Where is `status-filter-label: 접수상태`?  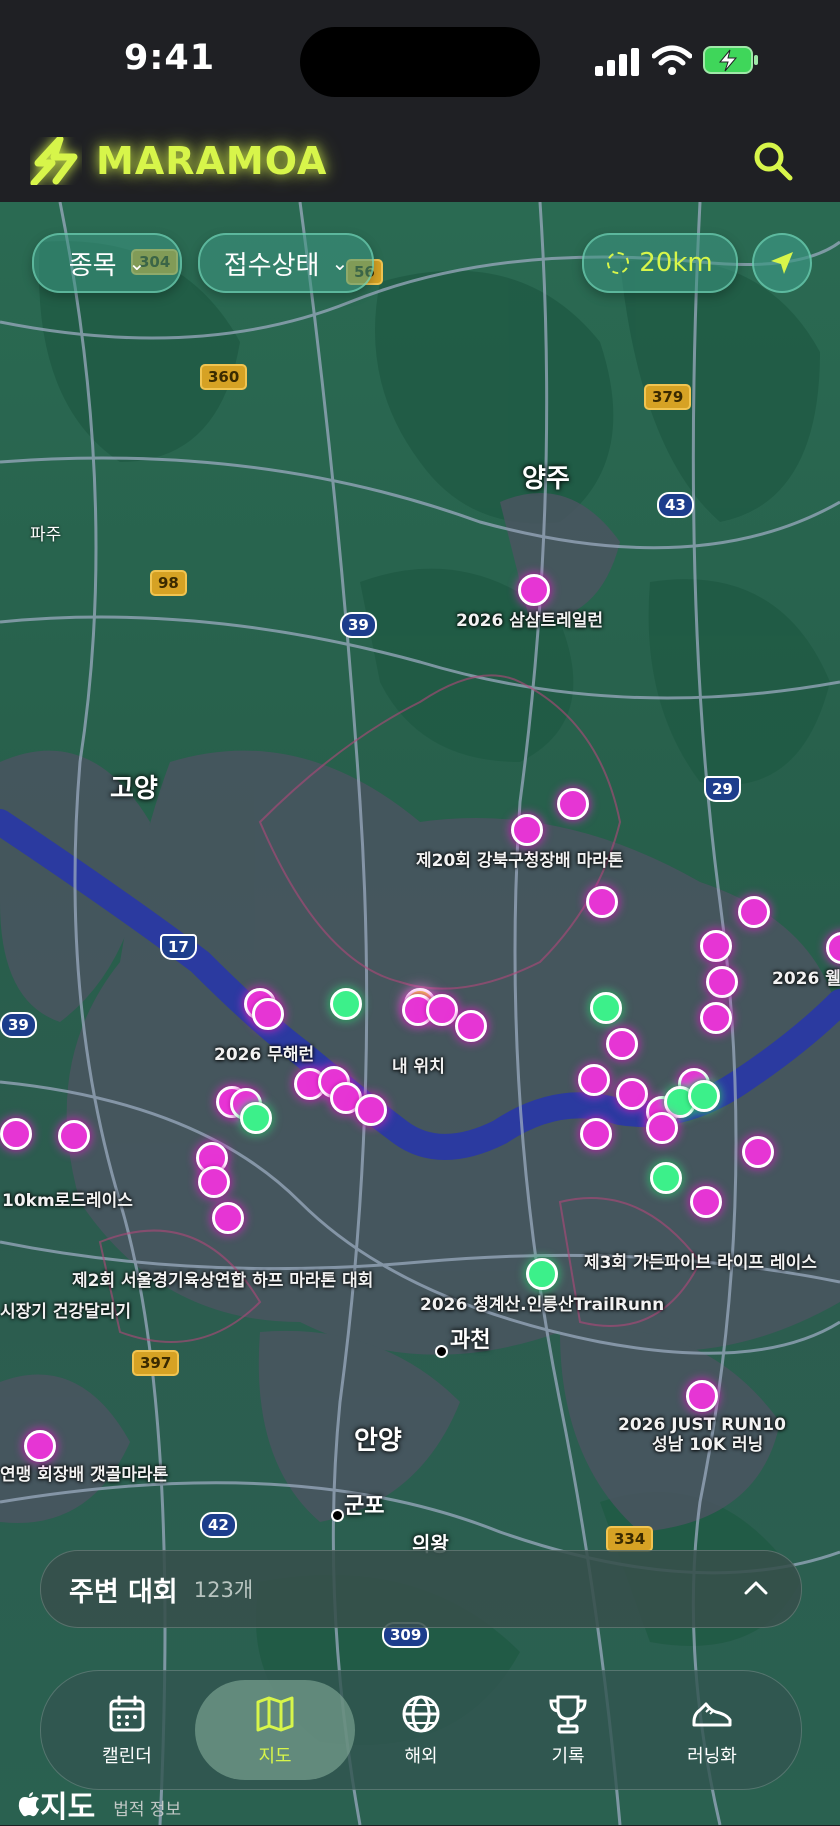 status-filter-label: 접수상태 is located at coordinates (271, 265).